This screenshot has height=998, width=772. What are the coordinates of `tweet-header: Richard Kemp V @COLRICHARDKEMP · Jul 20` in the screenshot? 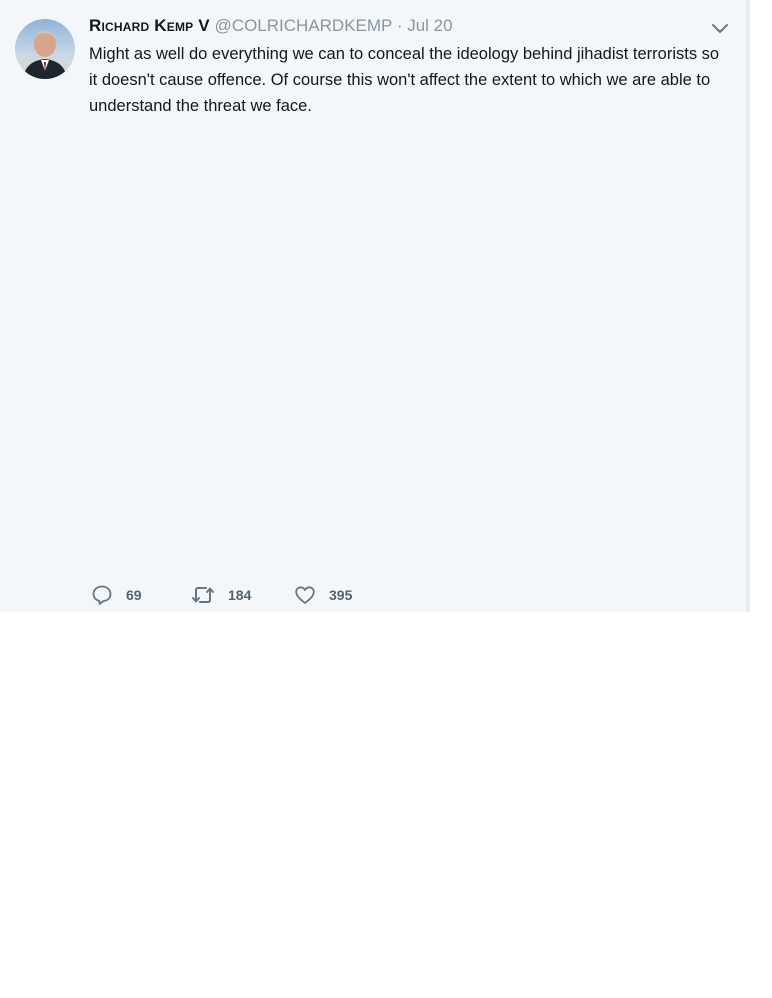 It's located at (271, 26).